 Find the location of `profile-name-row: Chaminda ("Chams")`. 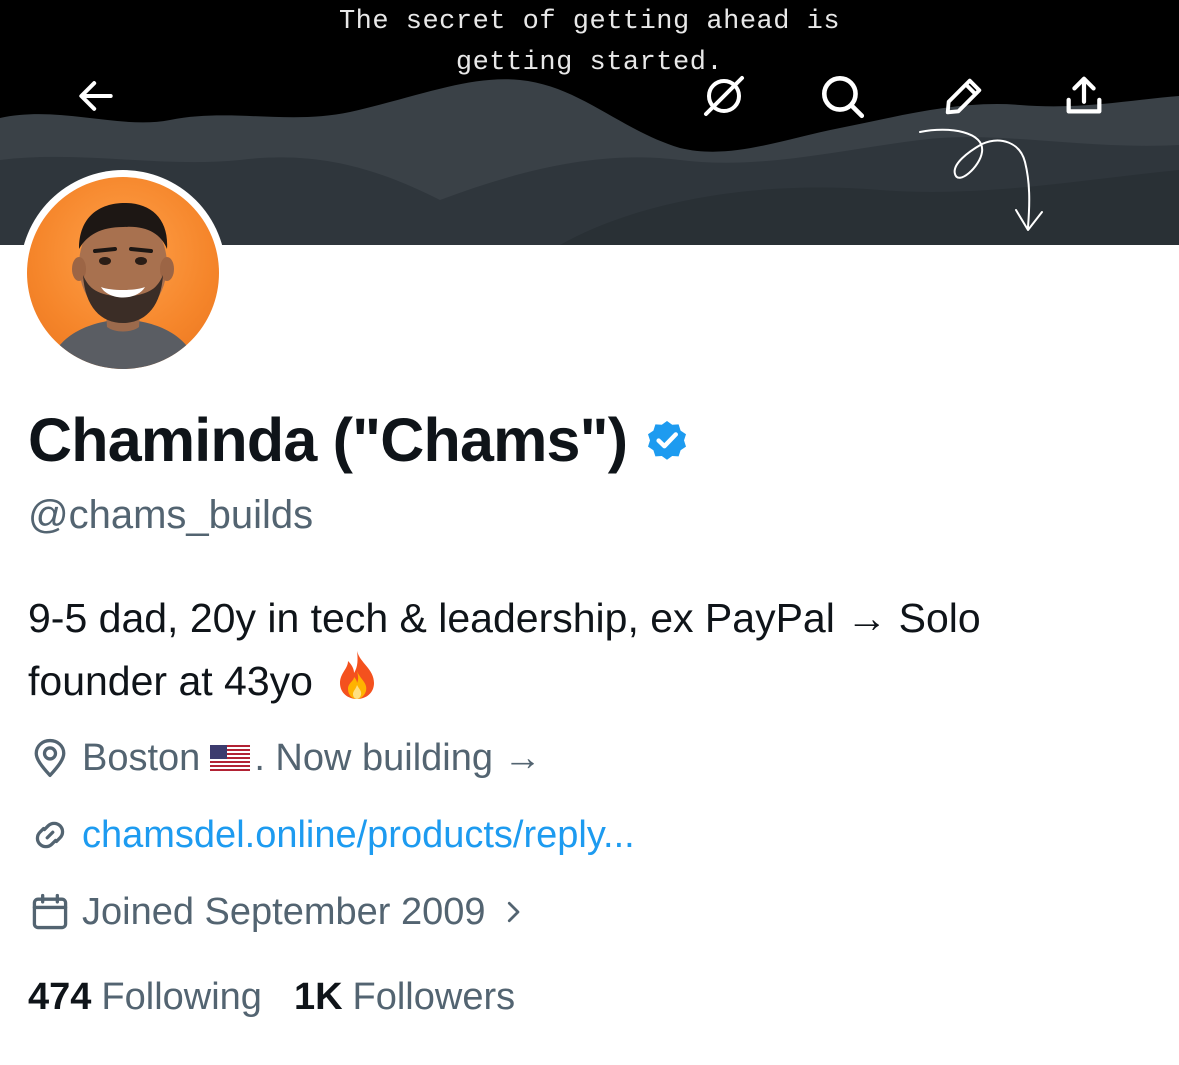

profile-name-row: Chaminda ("Chams") is located at coordinates (359, 440).